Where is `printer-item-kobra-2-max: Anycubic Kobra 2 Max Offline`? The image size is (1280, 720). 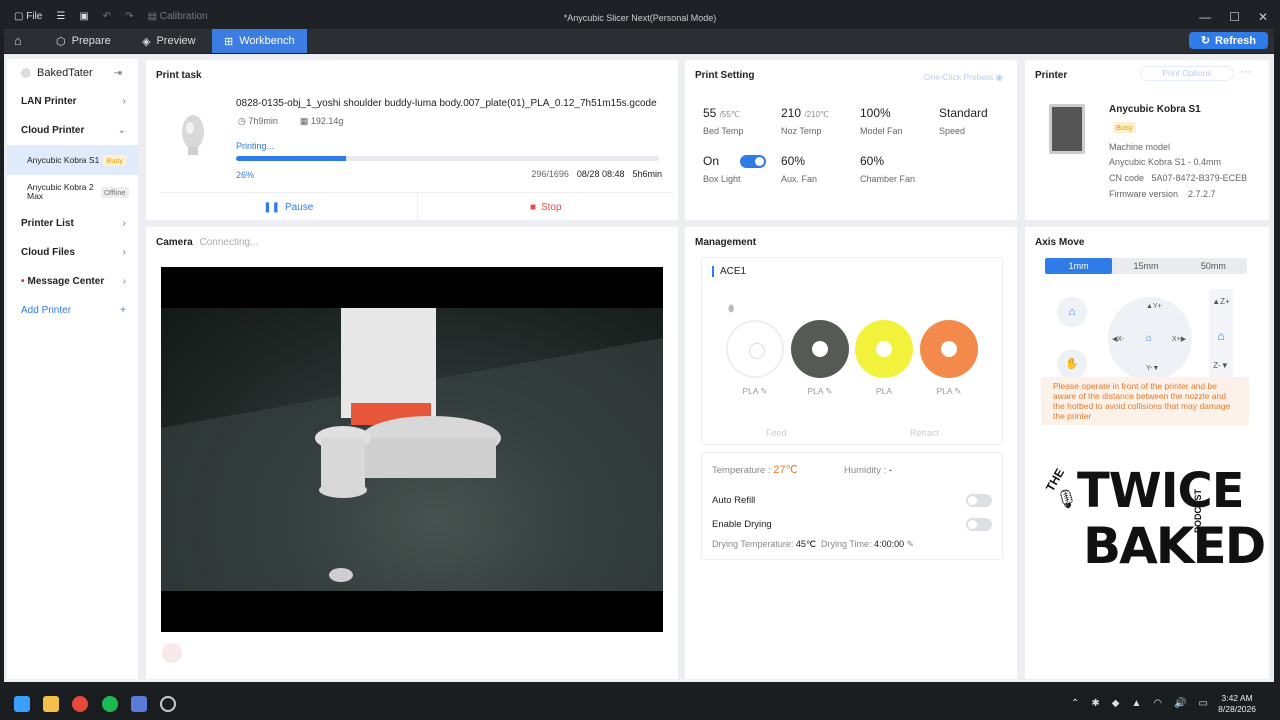
printer-item-kobra-2-max: Anycubic Kobra 2 Max Offline is located at coordinates (72, 192).